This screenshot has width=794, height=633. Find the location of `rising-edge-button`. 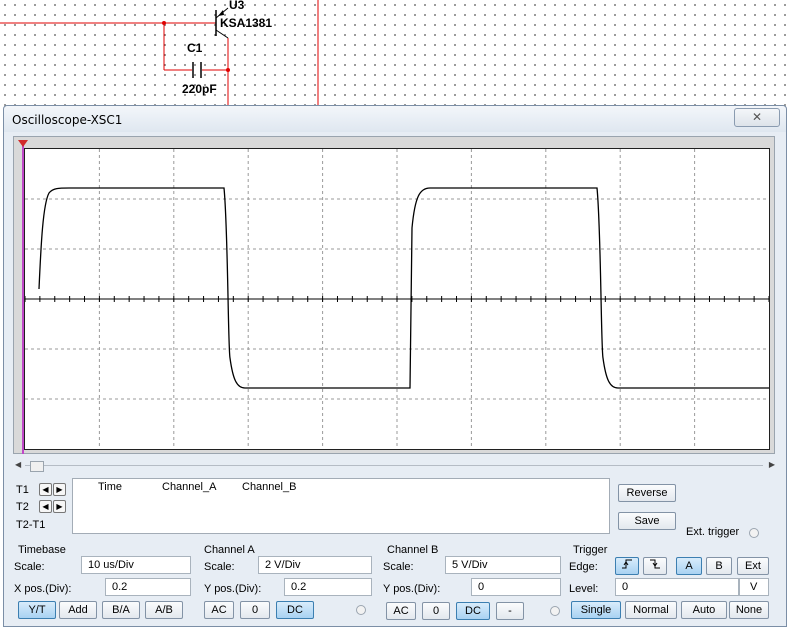

rising-edge-button is located at coordinates (627, 566).